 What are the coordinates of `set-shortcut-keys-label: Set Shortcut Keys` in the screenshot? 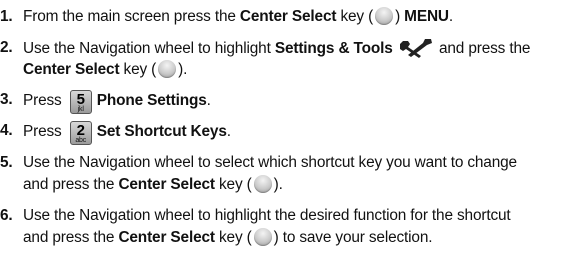 It's located at (161, 131).